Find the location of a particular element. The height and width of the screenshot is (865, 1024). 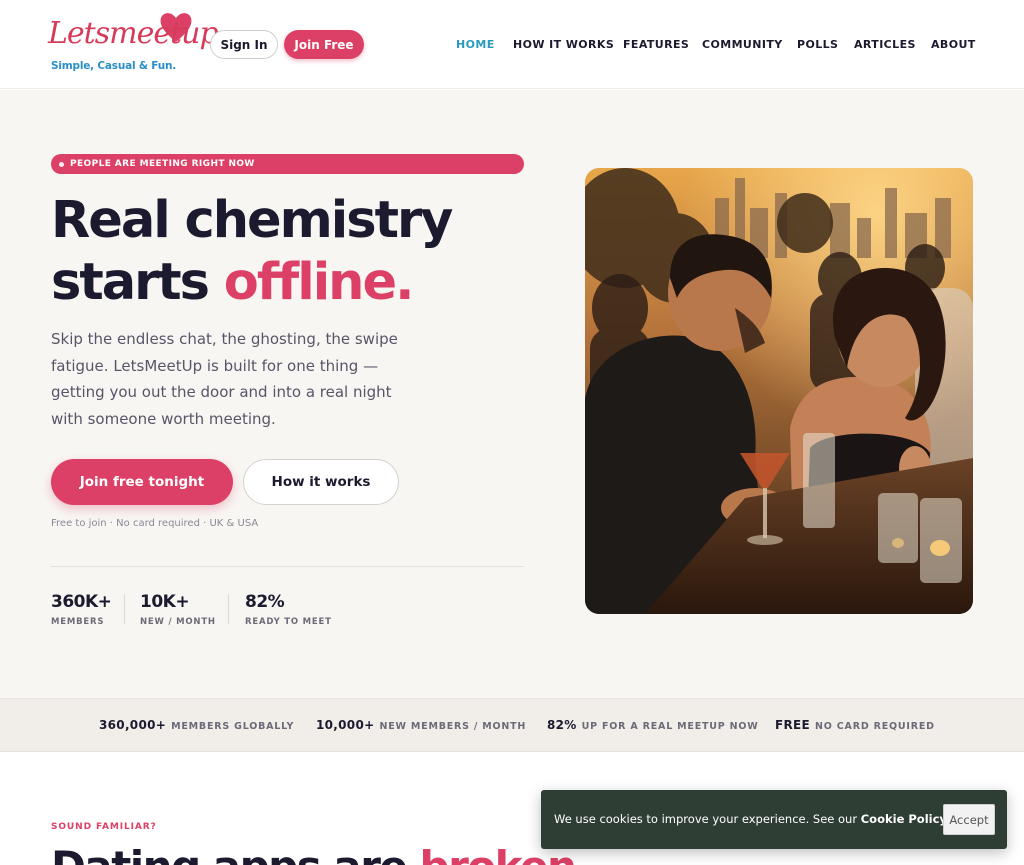

hero-headline: Real chemistry starts offline. is located at coordinates (291, 252).